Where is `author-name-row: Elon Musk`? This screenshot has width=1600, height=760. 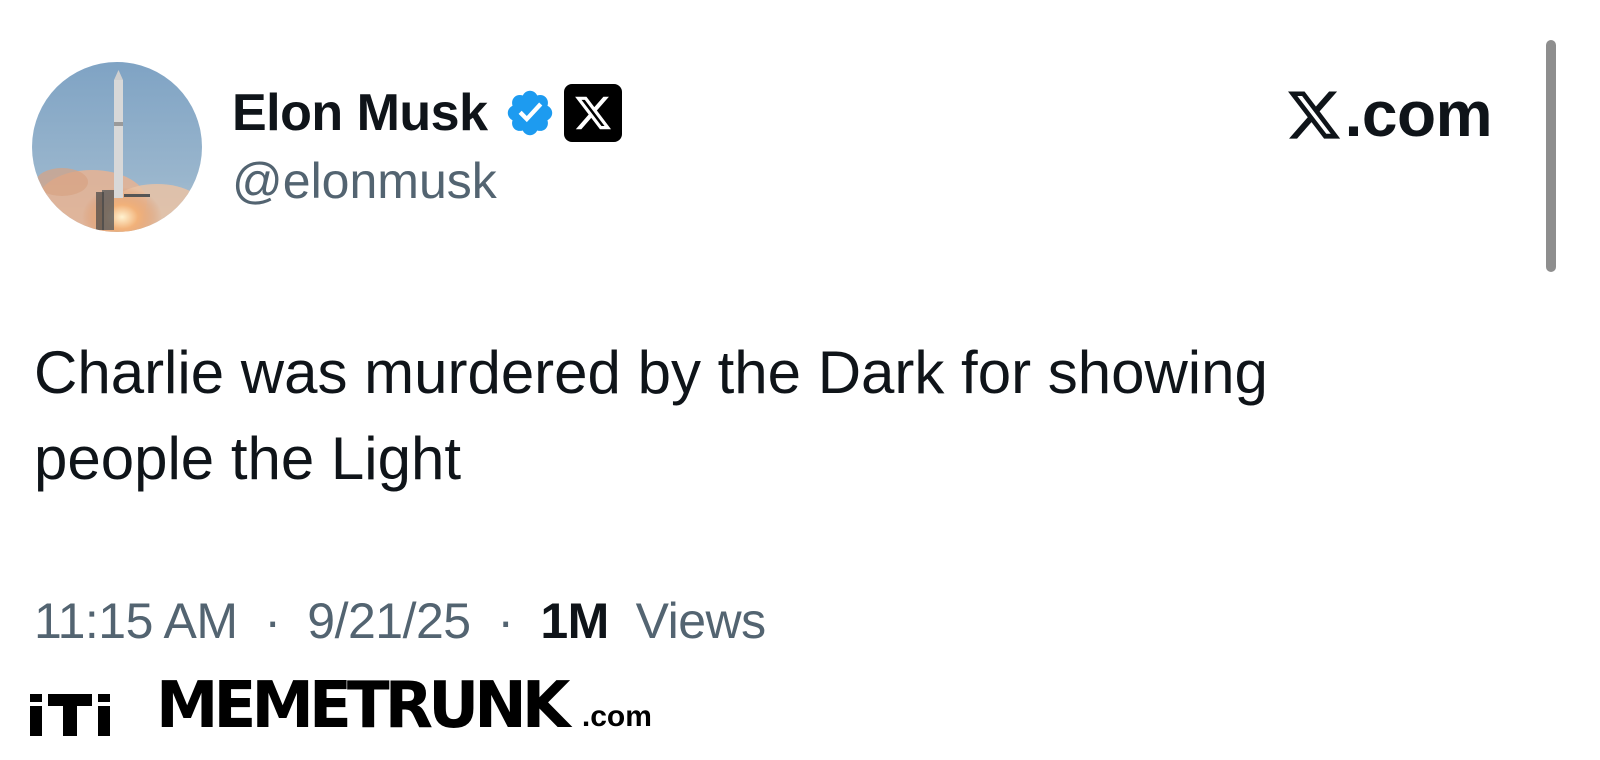 author-name-row: Elon Musk is located at coordinates (427, 113).